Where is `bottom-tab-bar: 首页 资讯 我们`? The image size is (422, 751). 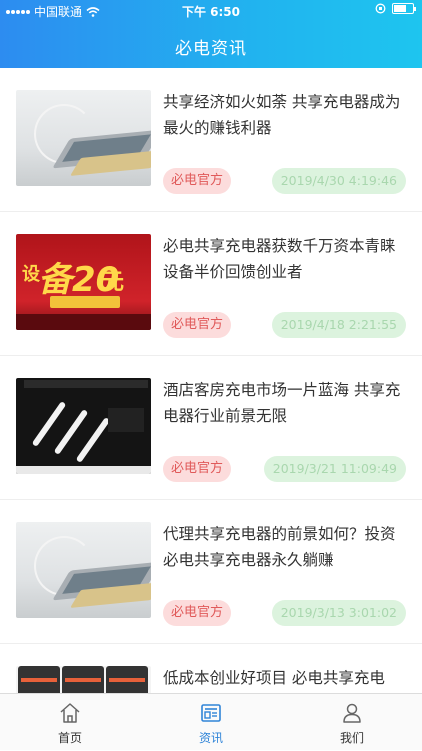 bottom-tab-bar: 首页 资讯 我们 is located at coordinates (211, 721).